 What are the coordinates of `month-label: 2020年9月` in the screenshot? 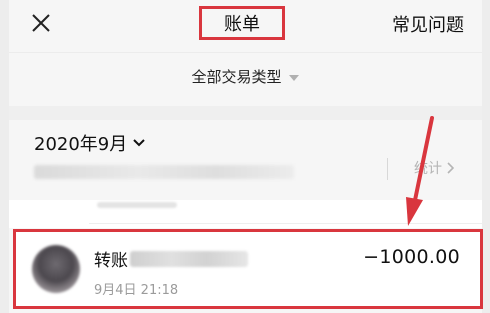 It's located at (81, 144).